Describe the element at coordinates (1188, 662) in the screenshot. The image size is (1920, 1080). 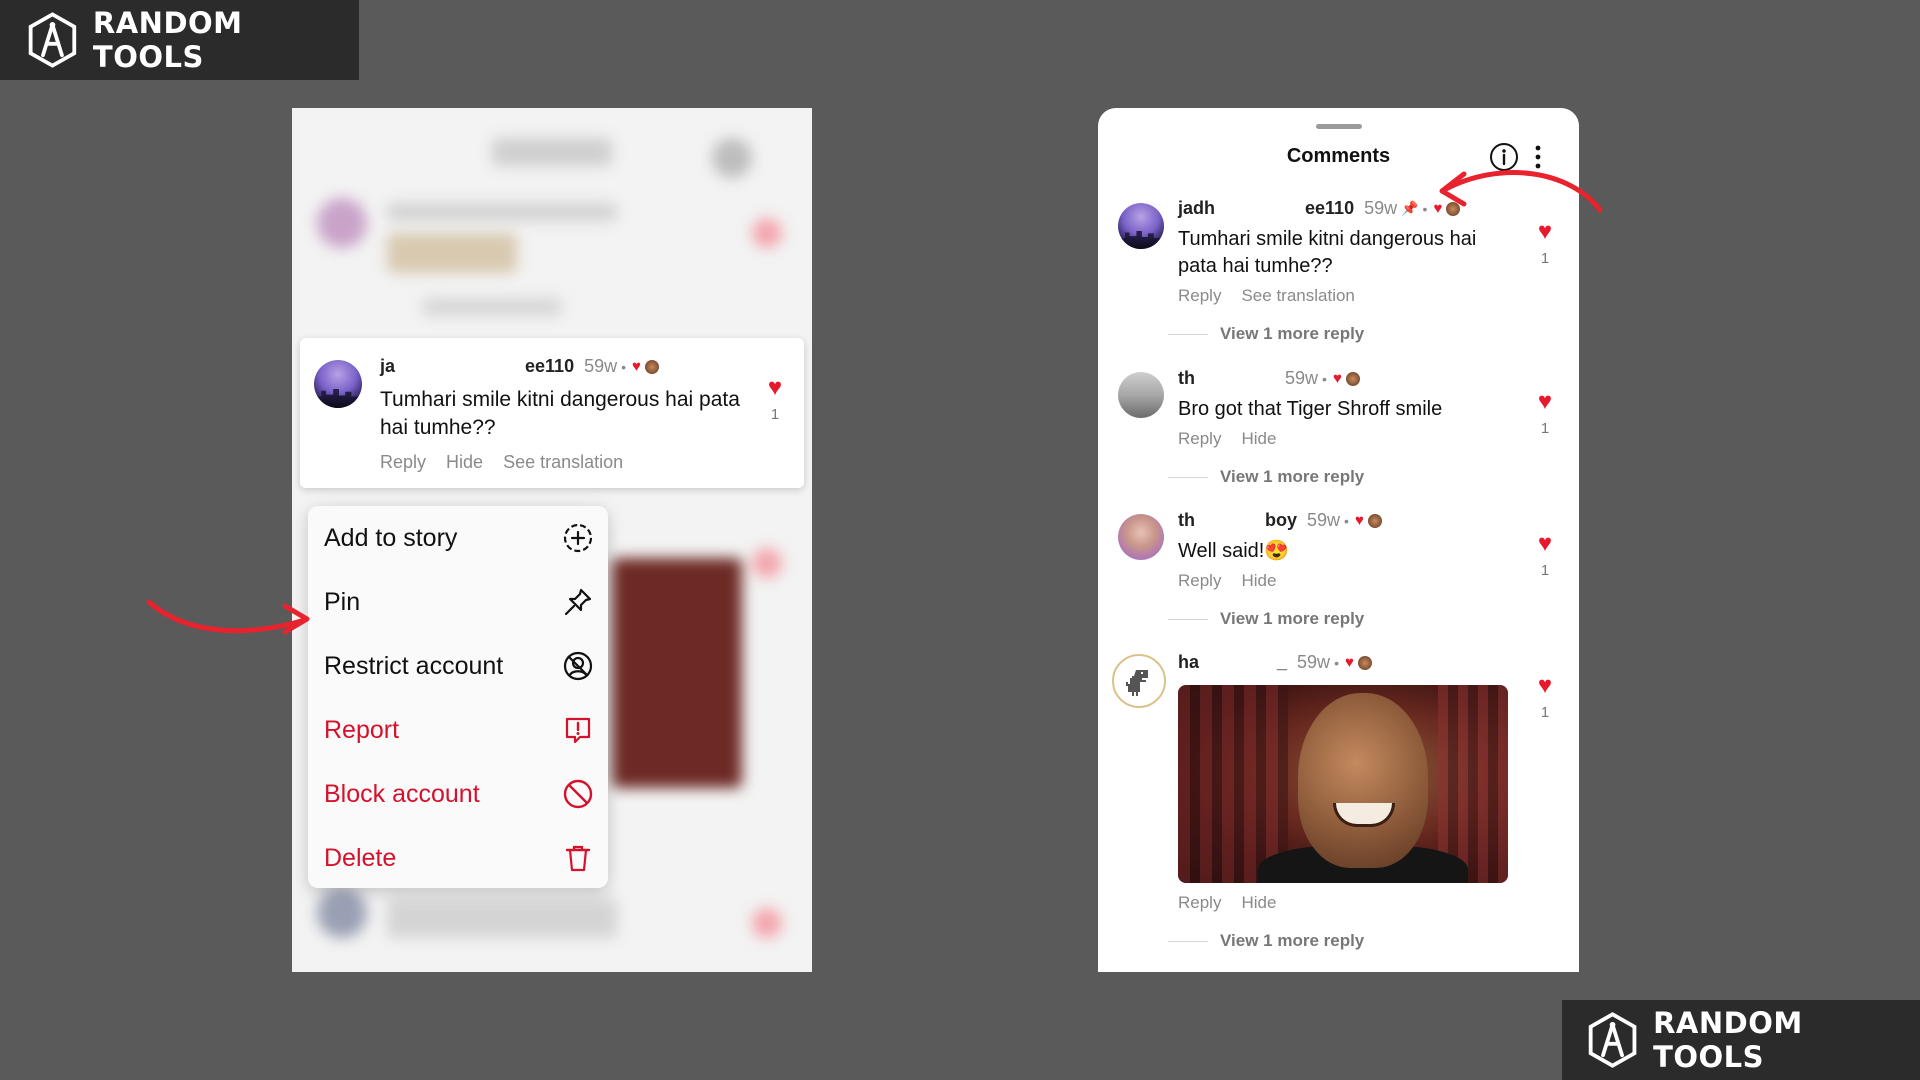
I see `username: ha` at that location.